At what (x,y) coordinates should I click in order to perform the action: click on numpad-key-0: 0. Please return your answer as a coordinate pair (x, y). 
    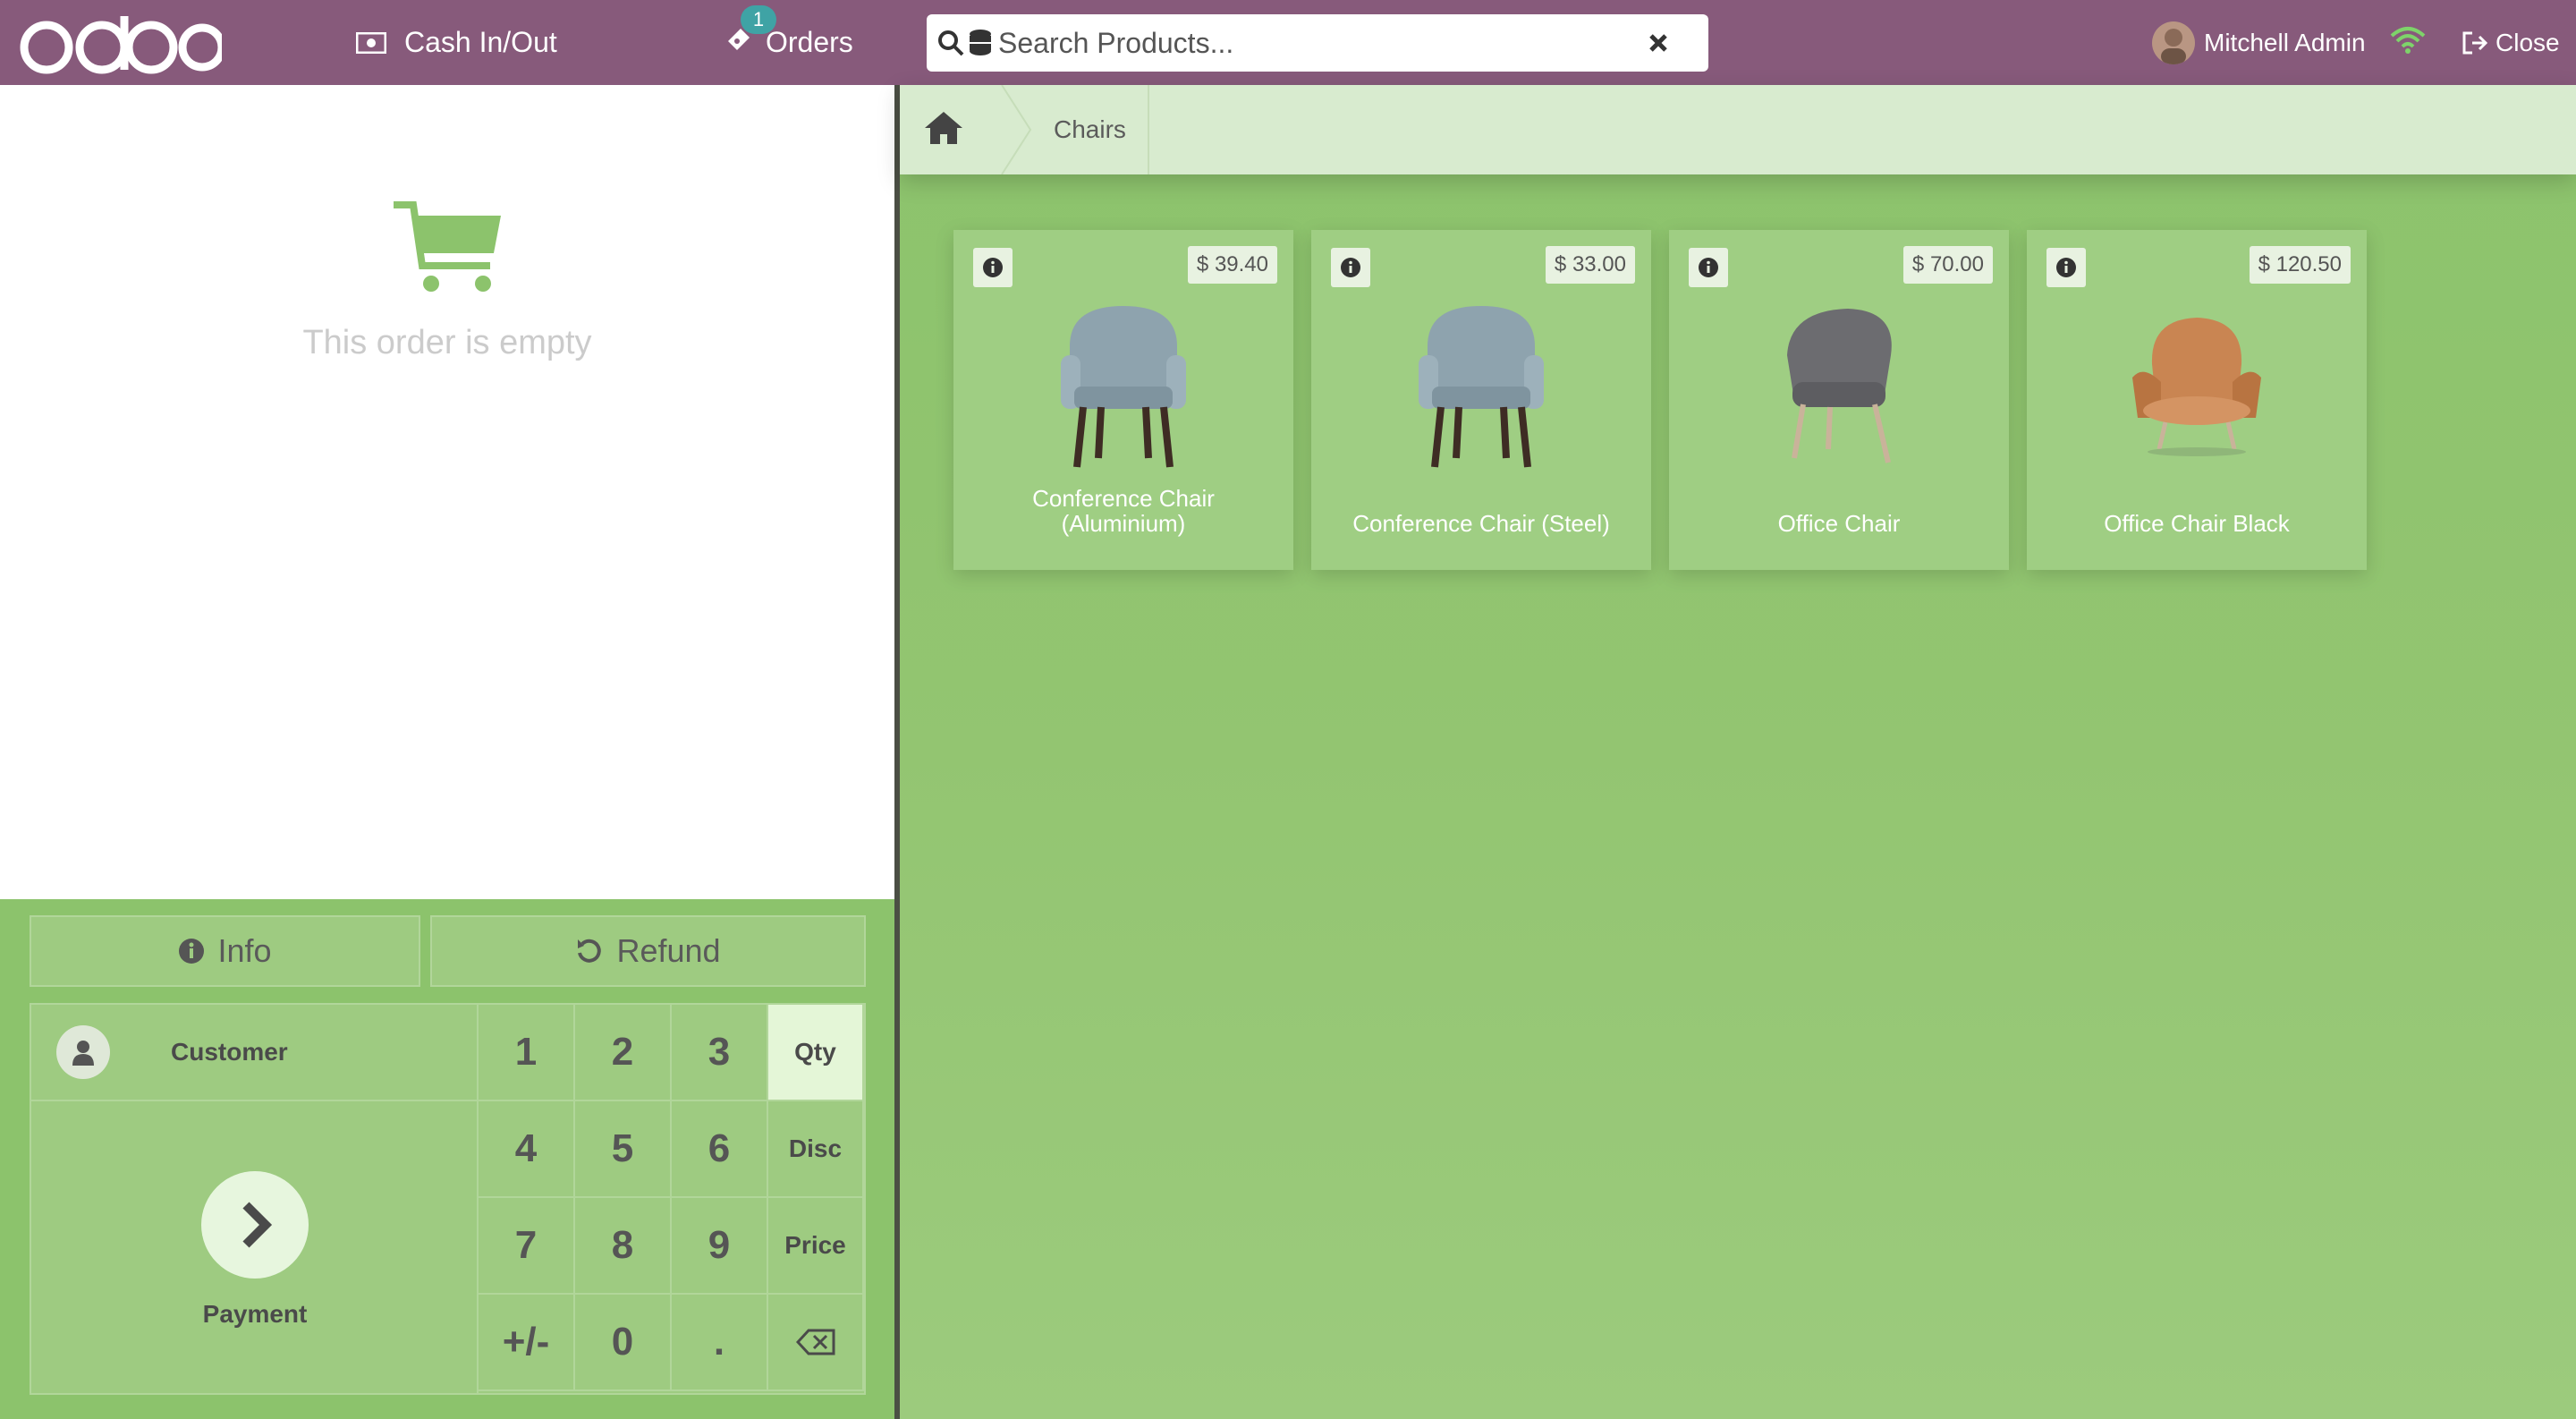
    Looking at the image, I should click on (623, 1343).